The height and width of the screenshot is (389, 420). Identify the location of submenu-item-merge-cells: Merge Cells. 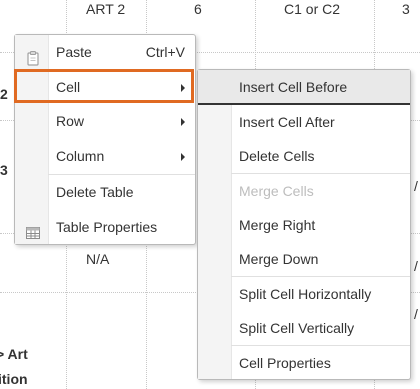
(304, 191).